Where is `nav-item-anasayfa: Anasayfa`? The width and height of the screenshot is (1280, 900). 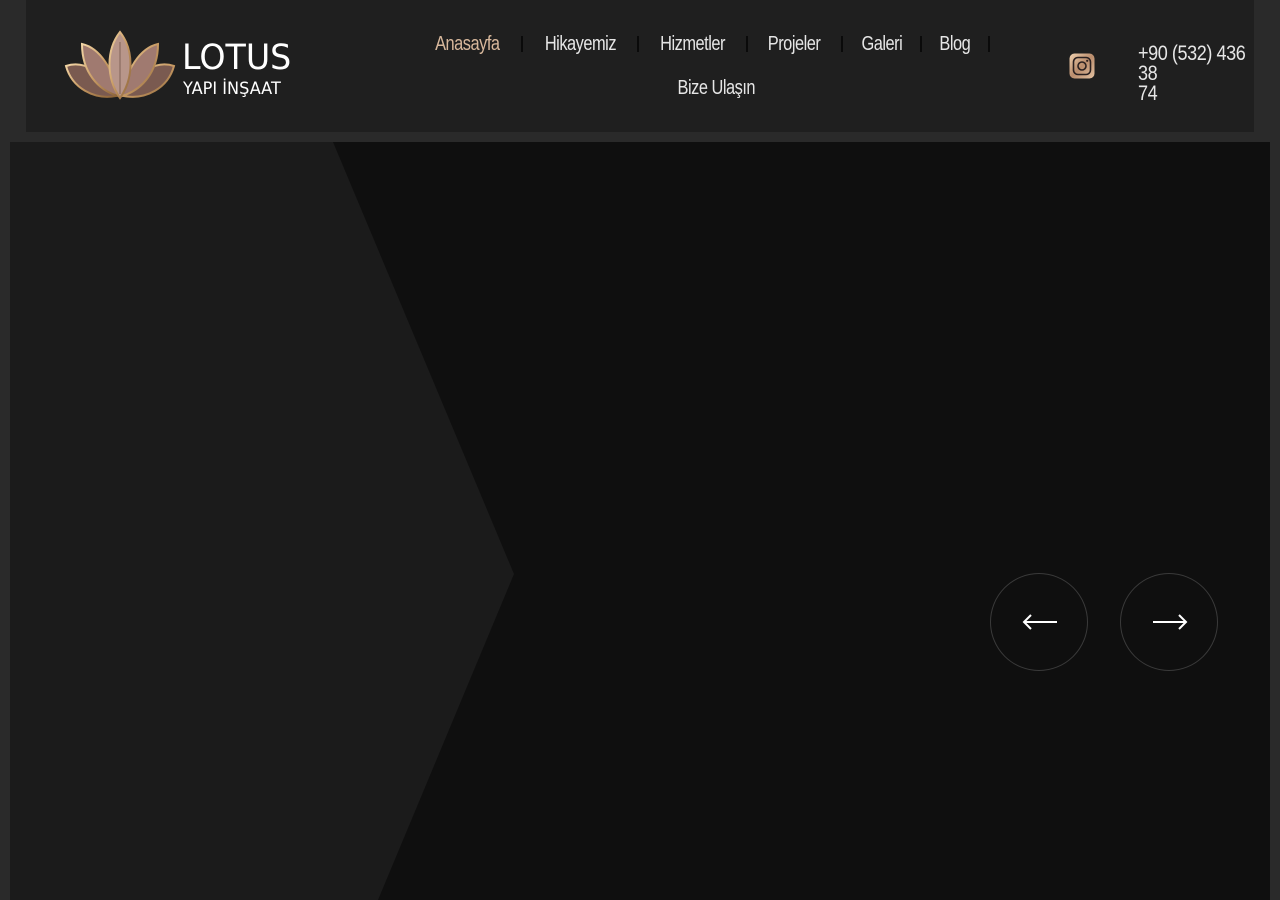 nav-item-anasayfa: Anasayfa is located at coordinates (467, 44).